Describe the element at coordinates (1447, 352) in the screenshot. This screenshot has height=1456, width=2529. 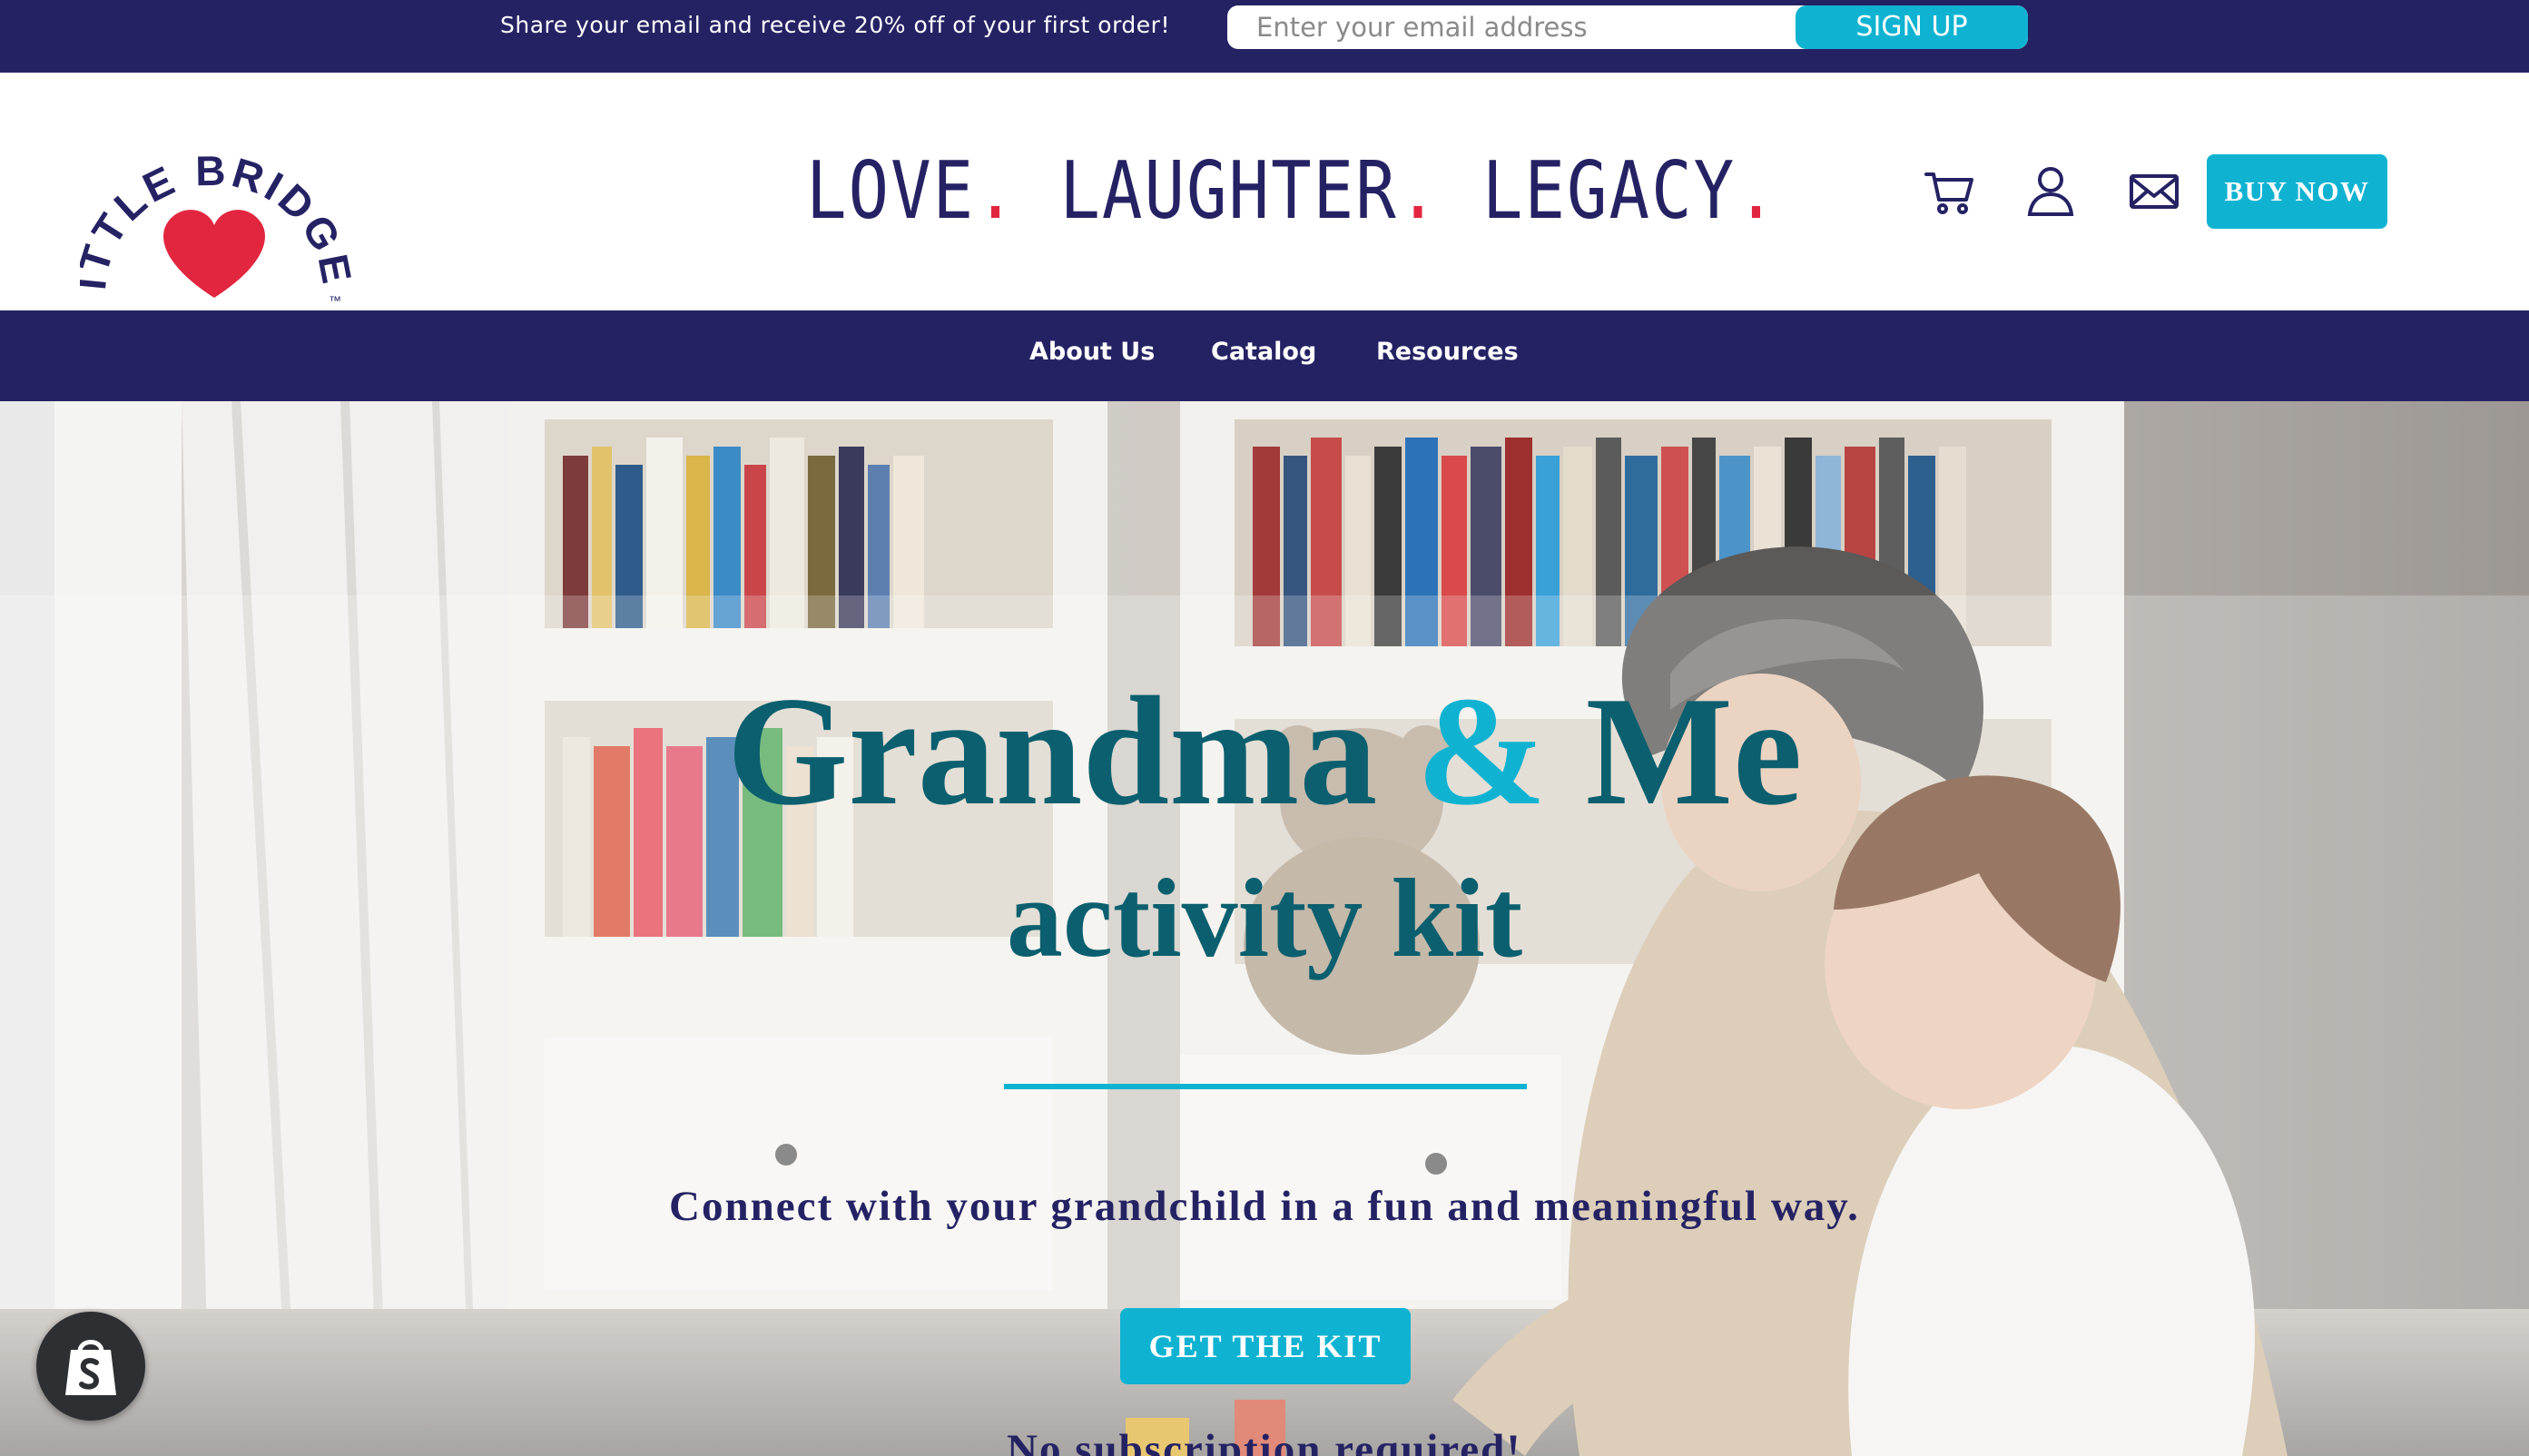
I see `nav-item-resources: Resources` at that location.